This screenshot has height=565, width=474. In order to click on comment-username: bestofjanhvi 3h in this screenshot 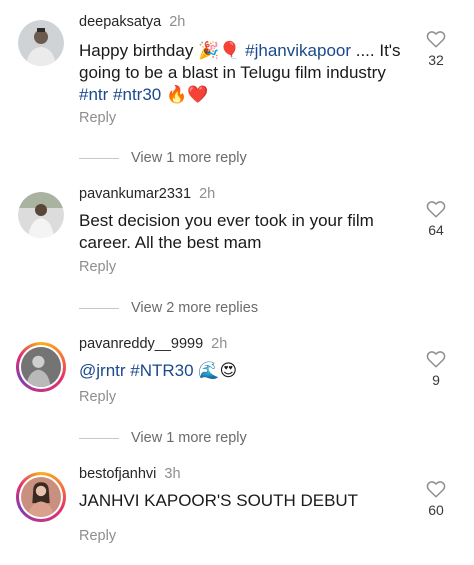, I will do `click(130, 474)`.